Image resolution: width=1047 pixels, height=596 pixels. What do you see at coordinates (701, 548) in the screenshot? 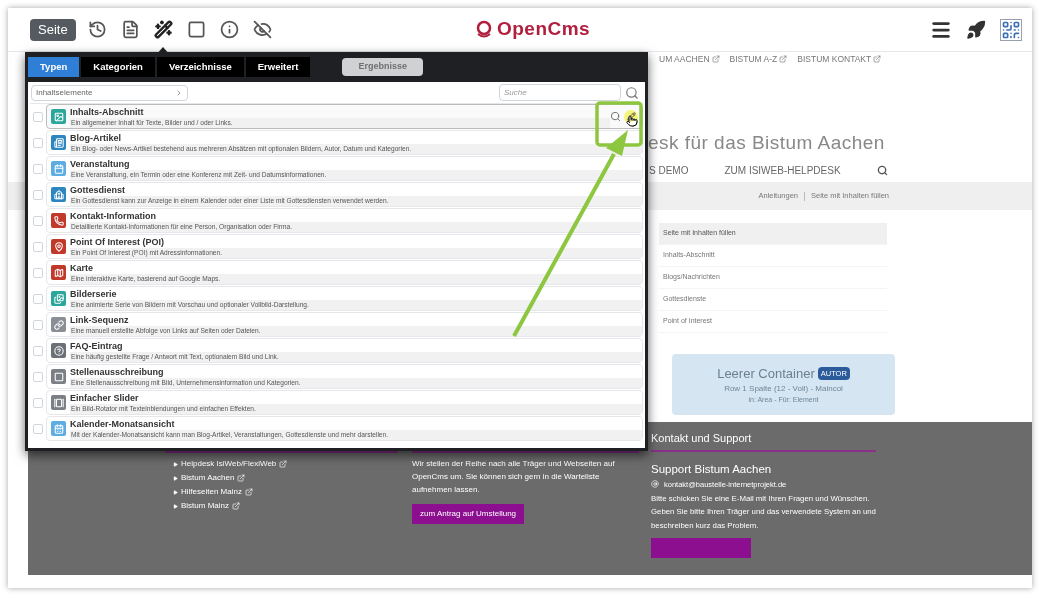
I see `support-button` at bounding box center [701, 548].